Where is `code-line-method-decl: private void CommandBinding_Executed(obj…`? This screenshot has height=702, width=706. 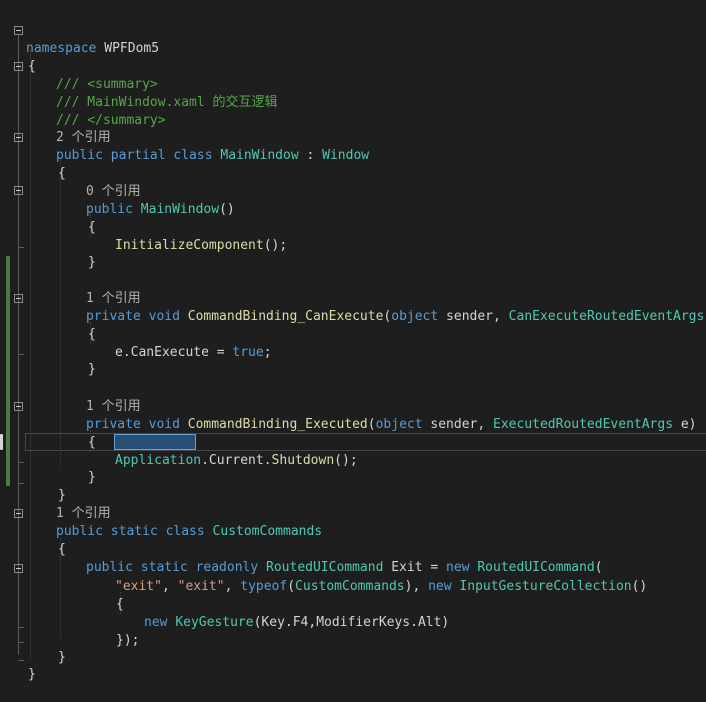
code-line-method-decl: private void CommandBinding_Executed(obj… is located at coordinates (353, 415).